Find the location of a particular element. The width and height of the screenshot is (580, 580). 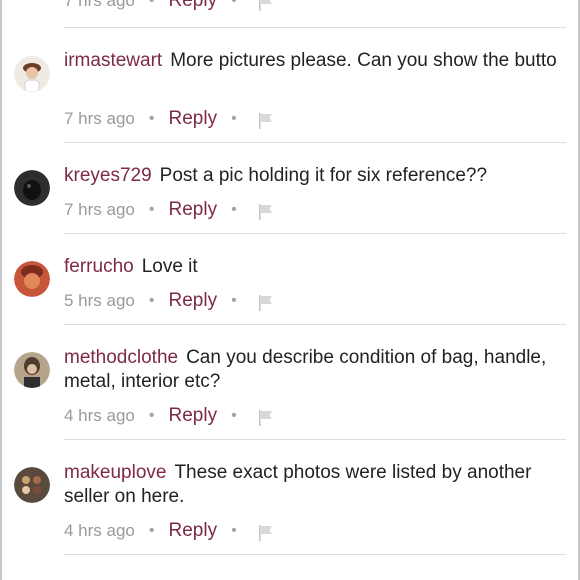

comment-body: ferrucho Love it is located at coordinates (312, 267).